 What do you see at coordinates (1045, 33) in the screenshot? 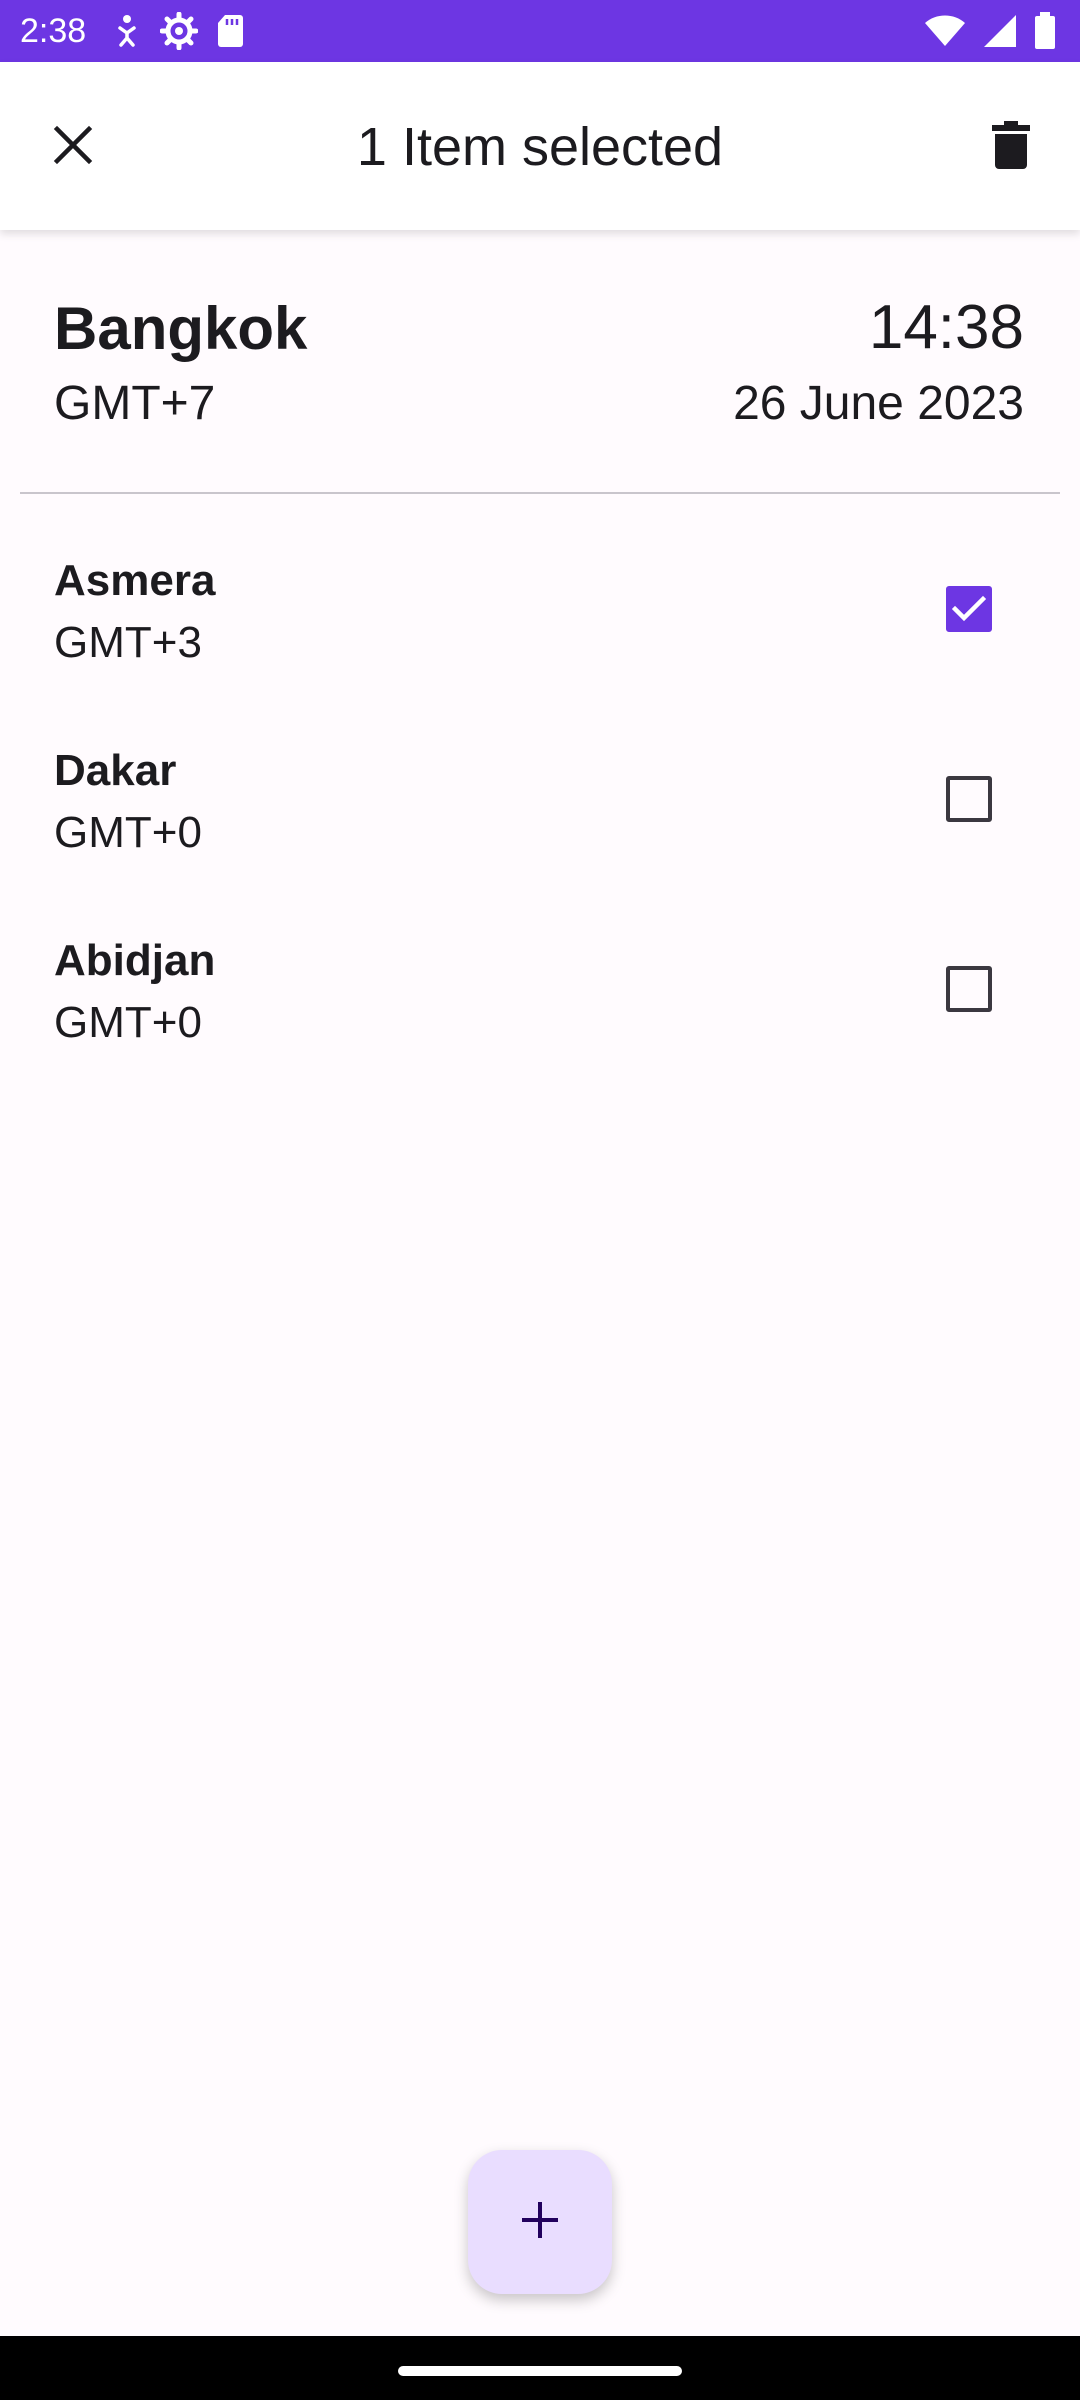
I see `battery-icon` at bounding box center [1045, 33].